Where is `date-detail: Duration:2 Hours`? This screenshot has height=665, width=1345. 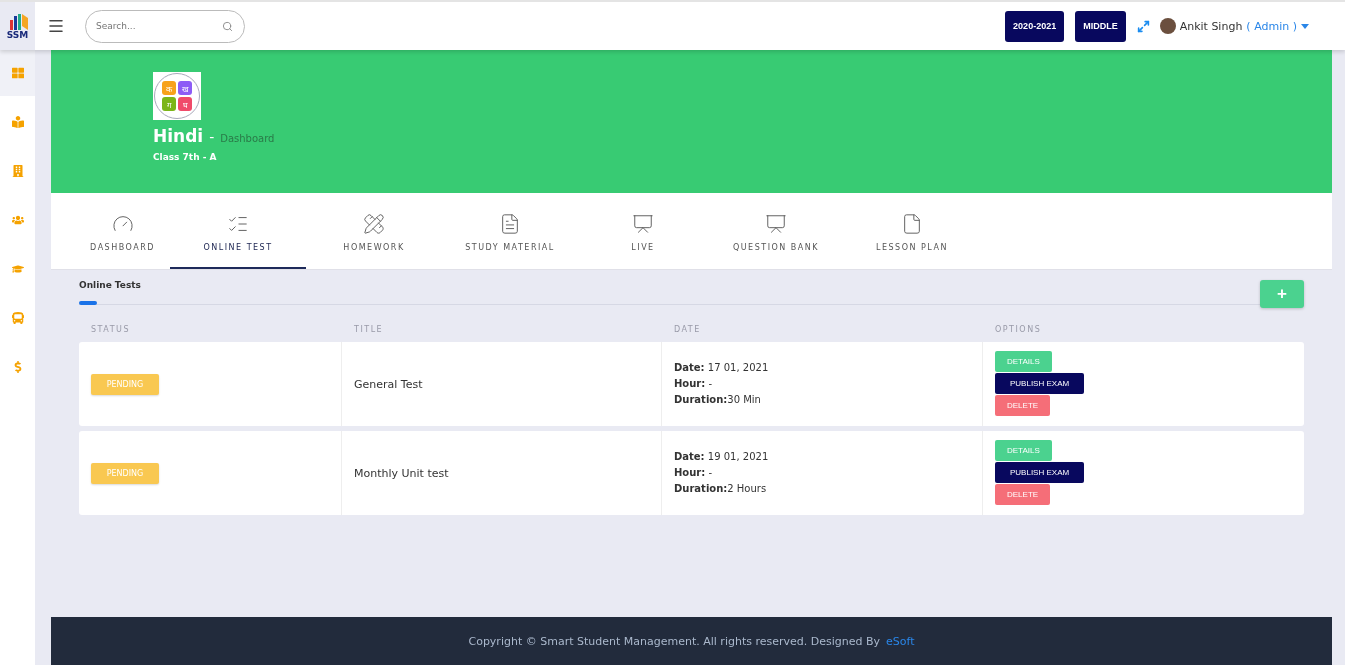 date-detail: Duration:2 Hours is located at coordinates (721, 489).